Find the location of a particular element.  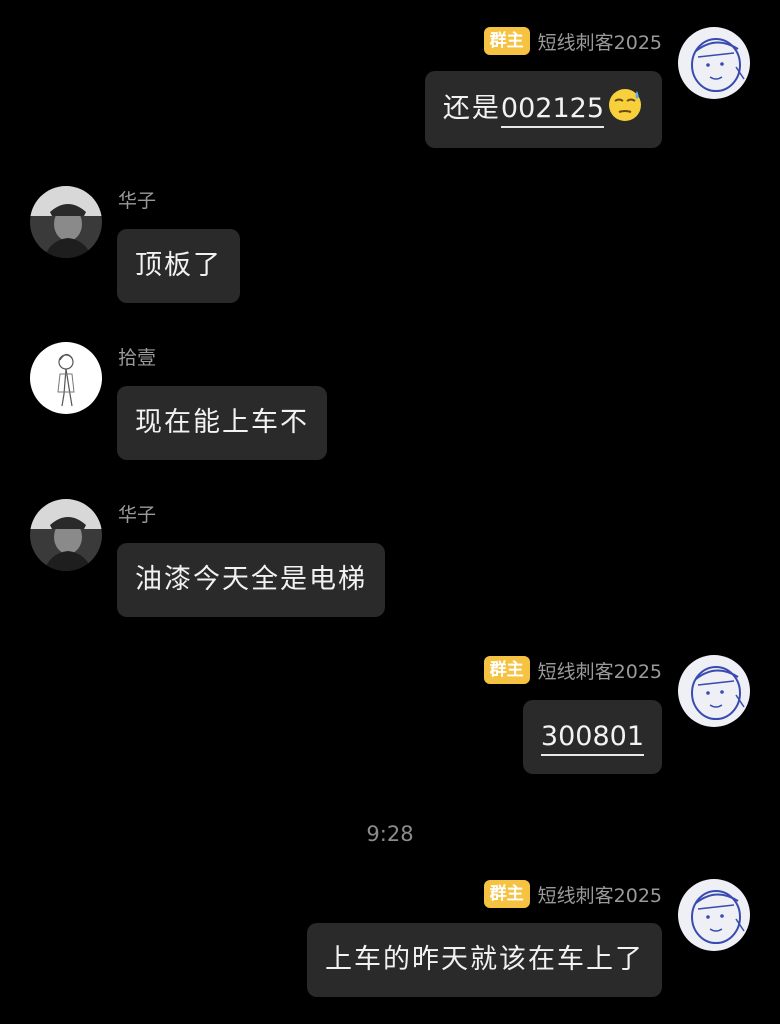

sketch-figure-icon is located at coordinates (66, 378).